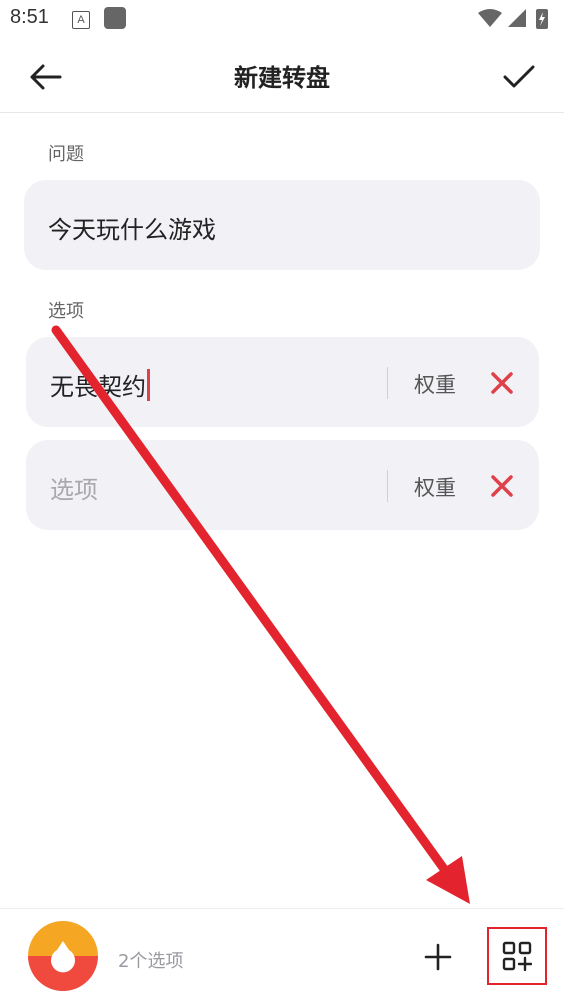  I want to click on add-option-button, so click(438, 957).